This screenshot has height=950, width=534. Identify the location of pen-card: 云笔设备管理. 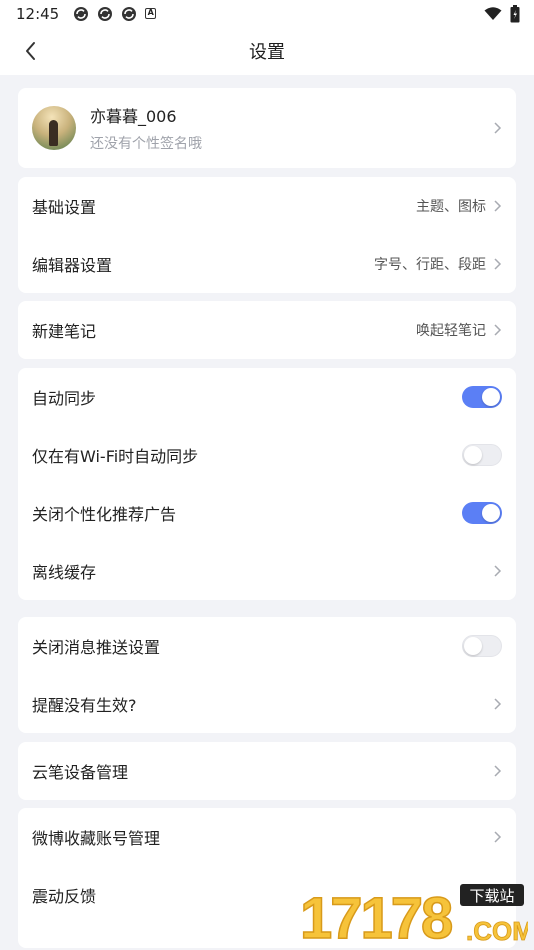
(267, 771).